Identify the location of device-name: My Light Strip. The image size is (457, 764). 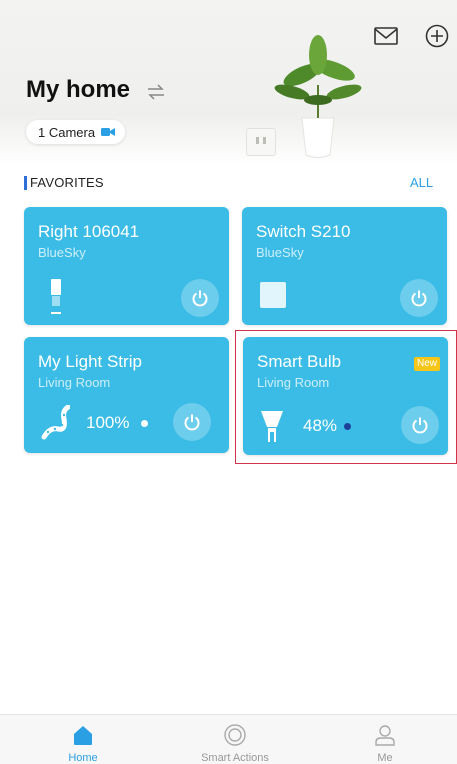
(90, 361).